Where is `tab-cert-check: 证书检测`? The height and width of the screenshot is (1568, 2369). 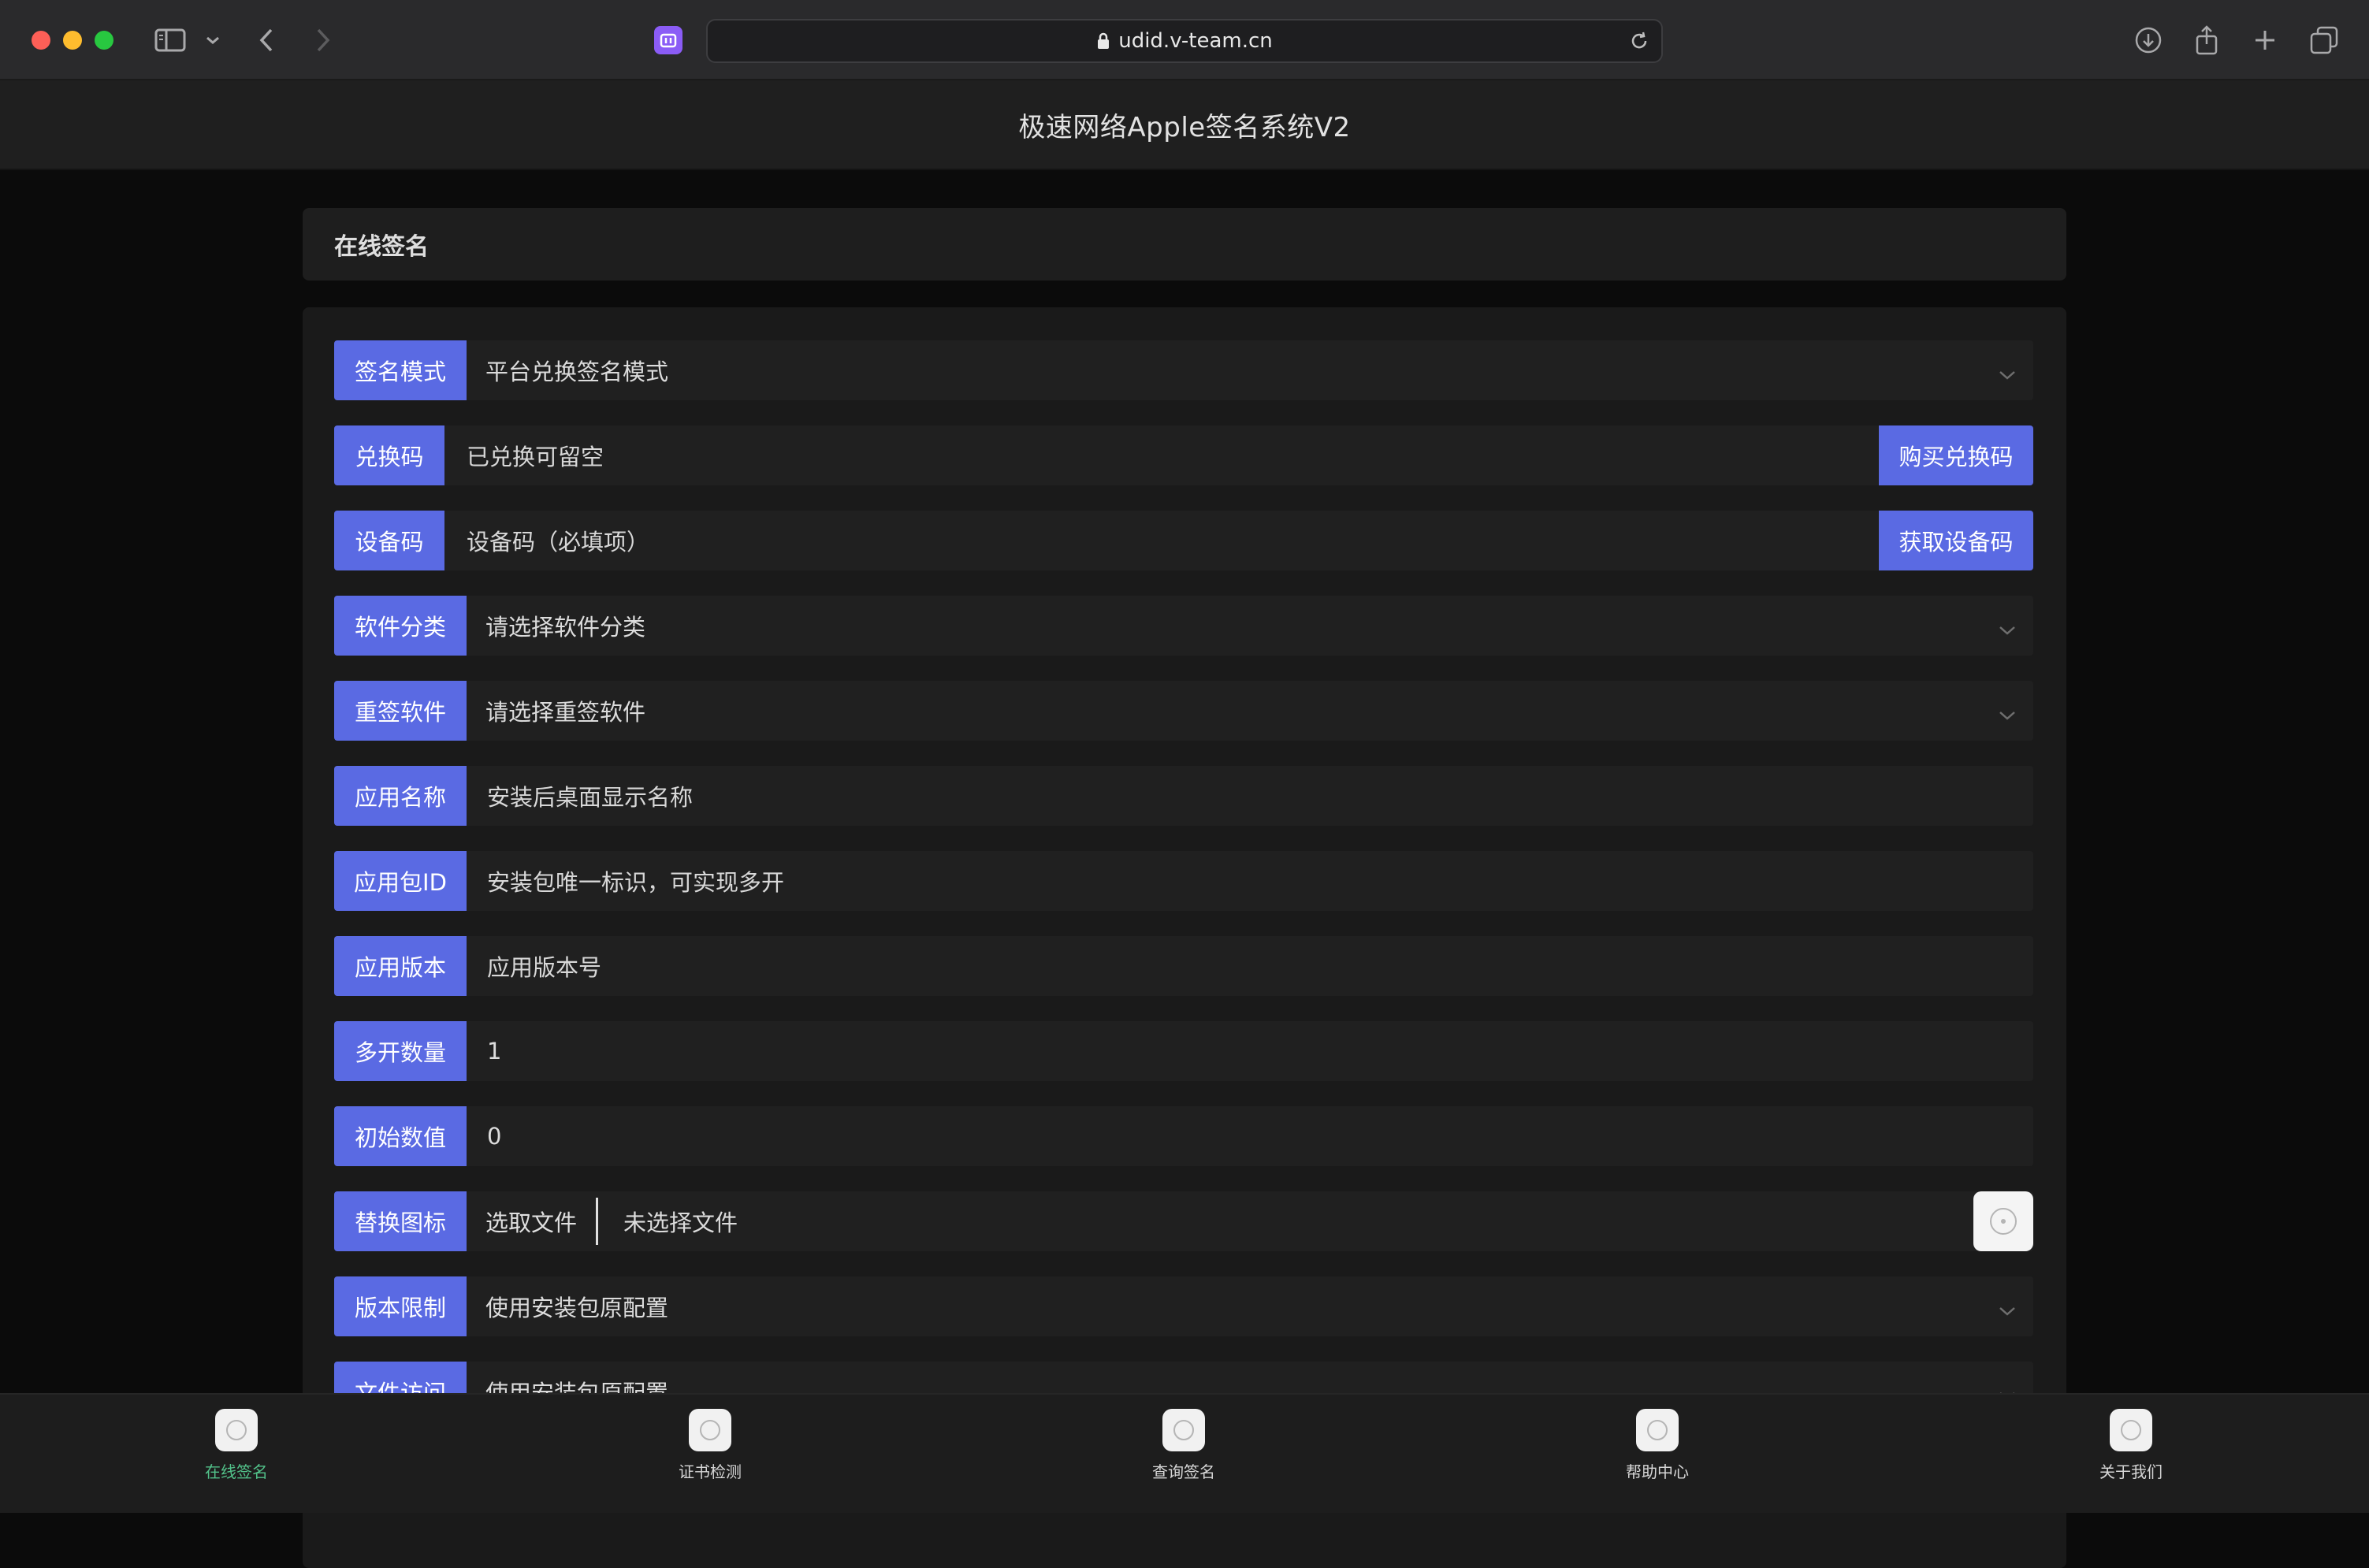
tab-cert-check: 证书检测 is located at coordinates (710, 1445).